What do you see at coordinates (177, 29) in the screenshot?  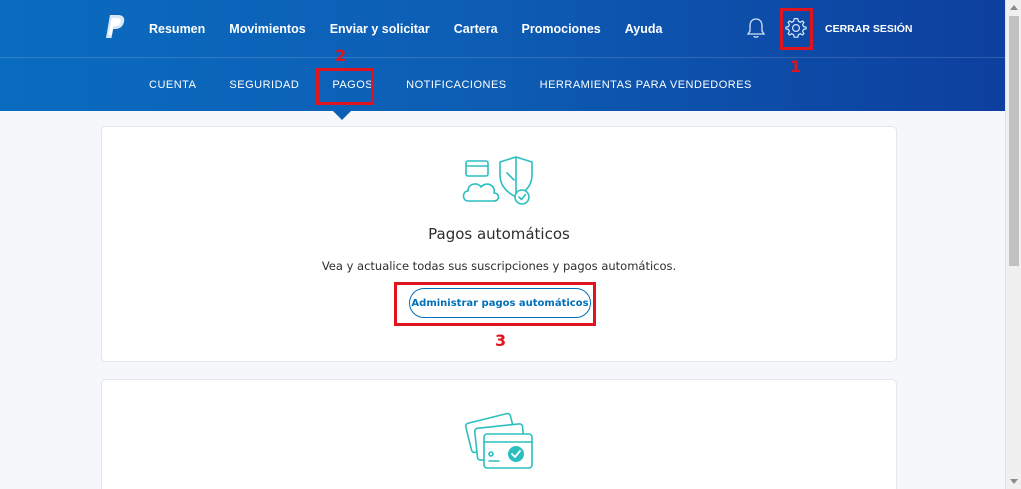 I see `nav-resumen: Resumen` at bounding box center [177, 29].